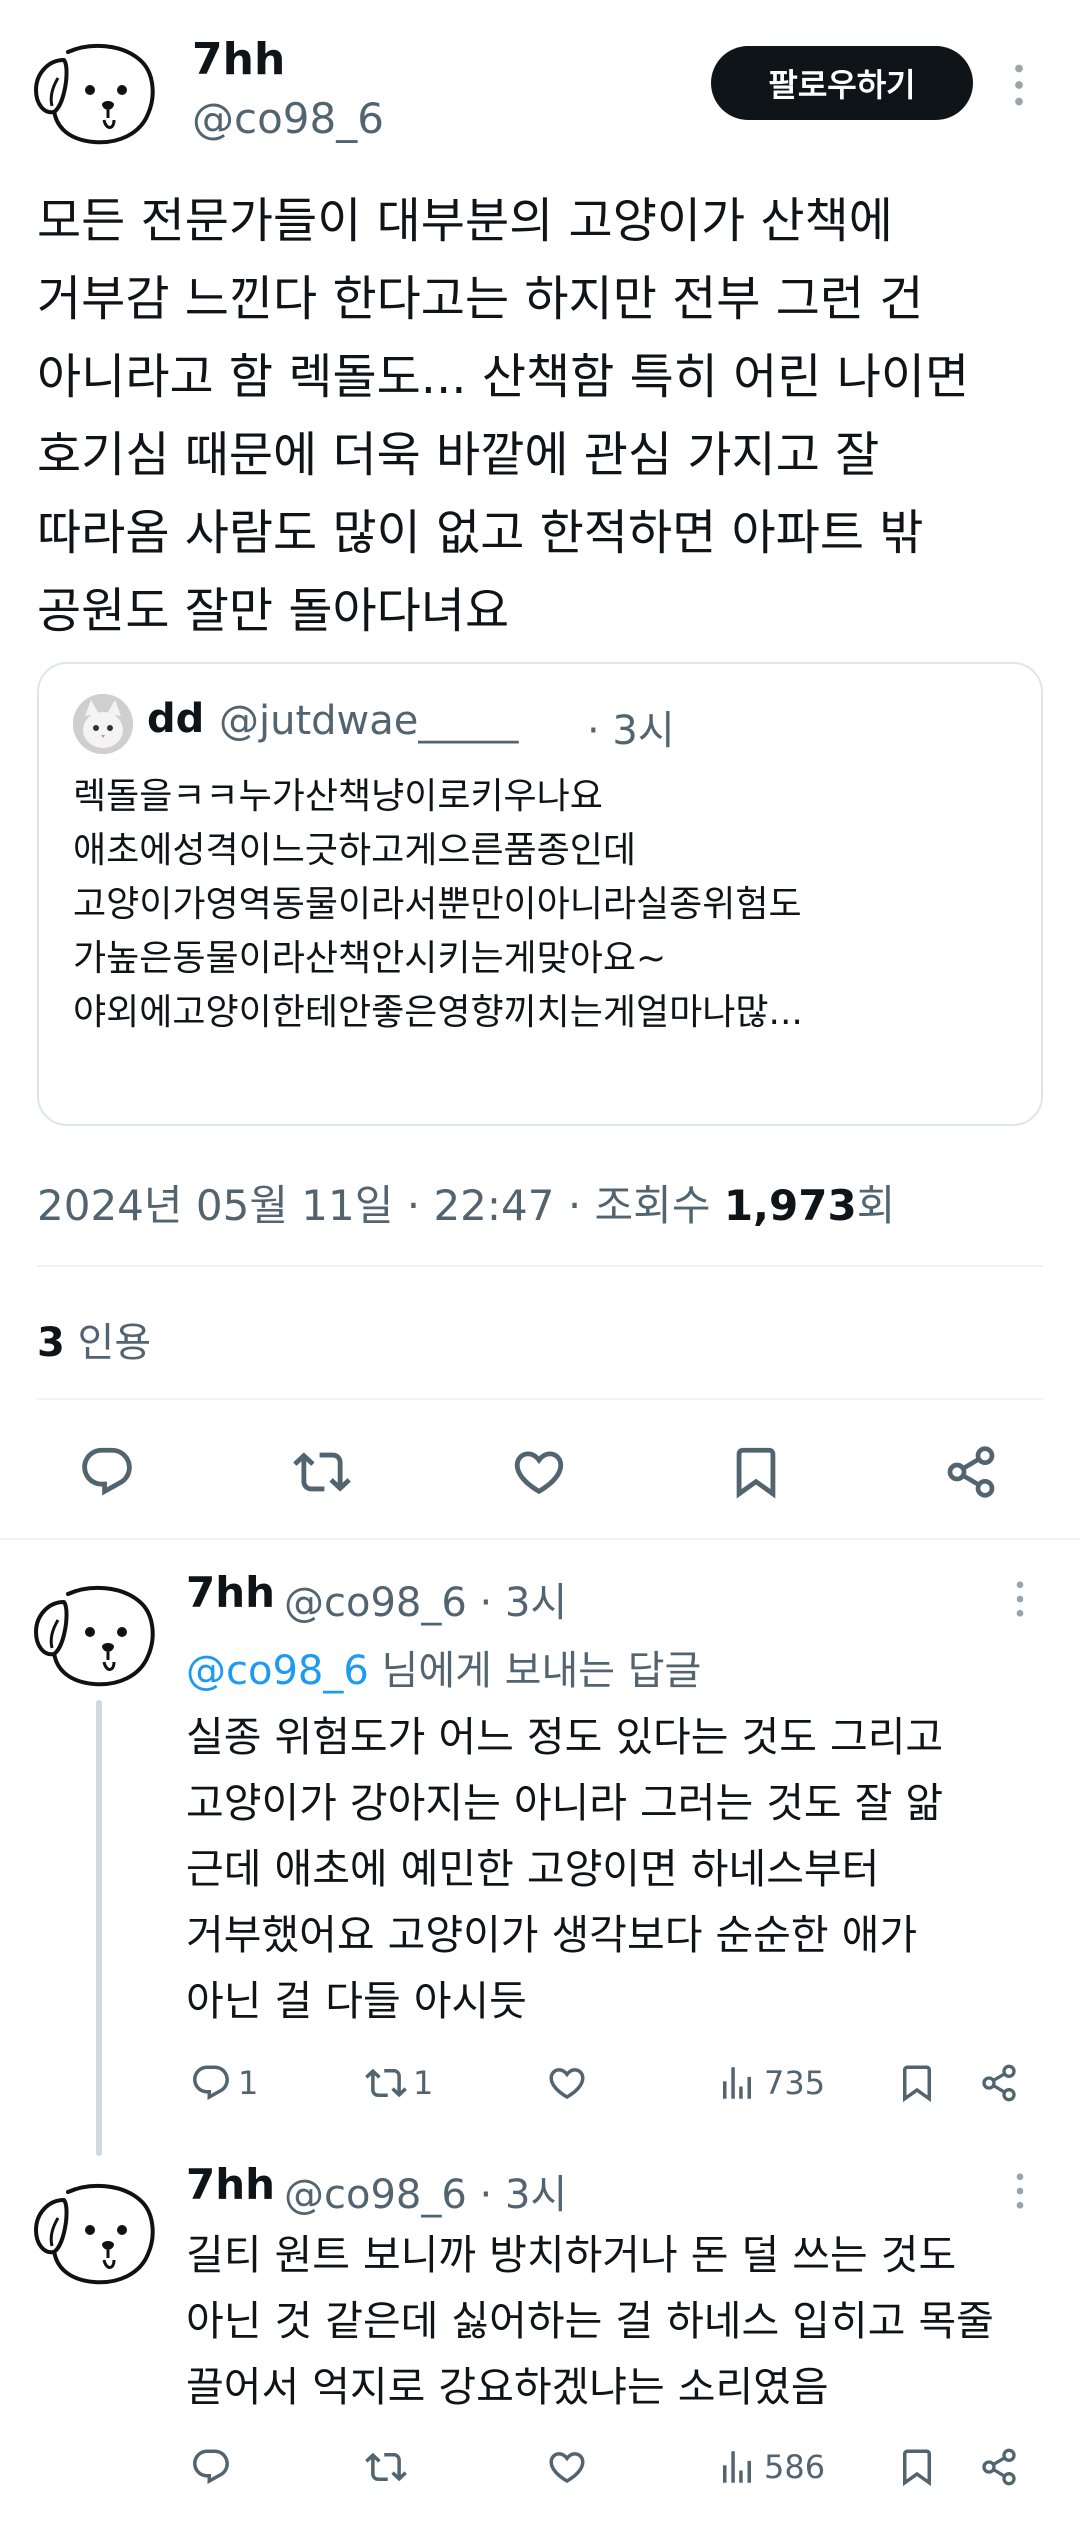  I want to click on retweet-button: 1, so click(399, 2083).